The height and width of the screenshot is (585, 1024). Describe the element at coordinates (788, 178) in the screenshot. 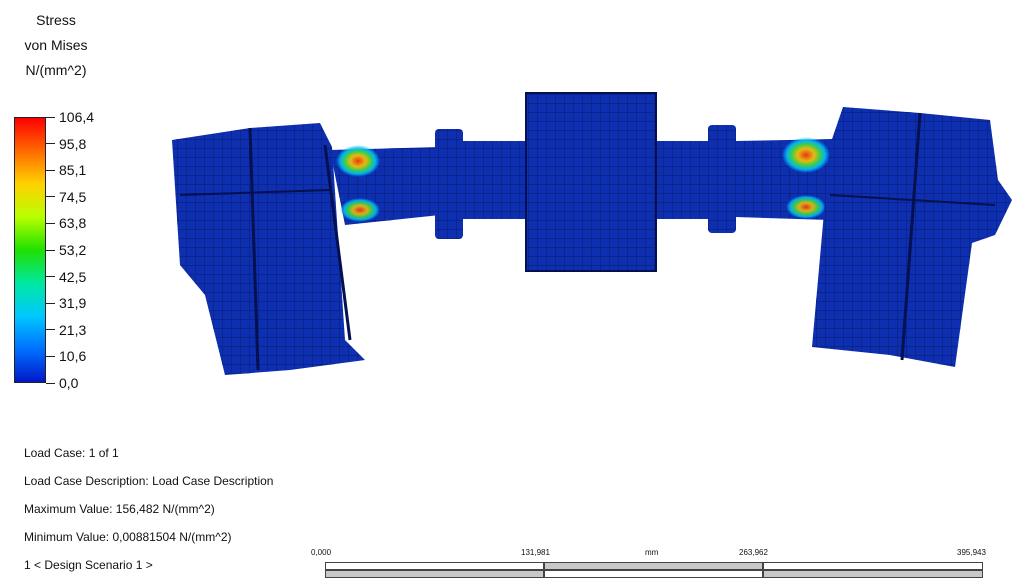

I see `right-shaft-section` at that location.